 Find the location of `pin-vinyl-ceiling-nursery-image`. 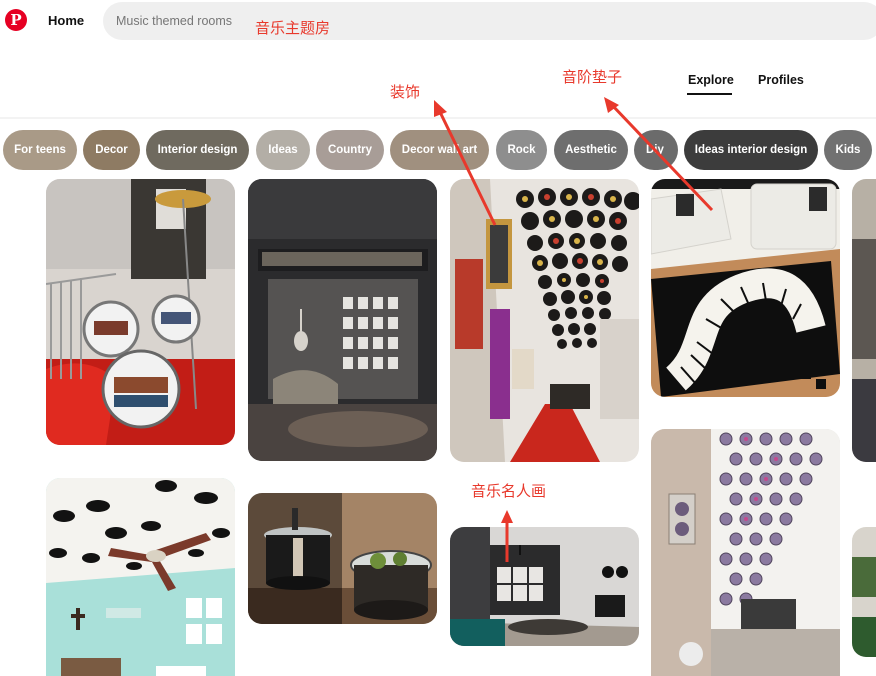

pin-vinyl-ceiling-nursery-image is located at coordinates (140, 577).